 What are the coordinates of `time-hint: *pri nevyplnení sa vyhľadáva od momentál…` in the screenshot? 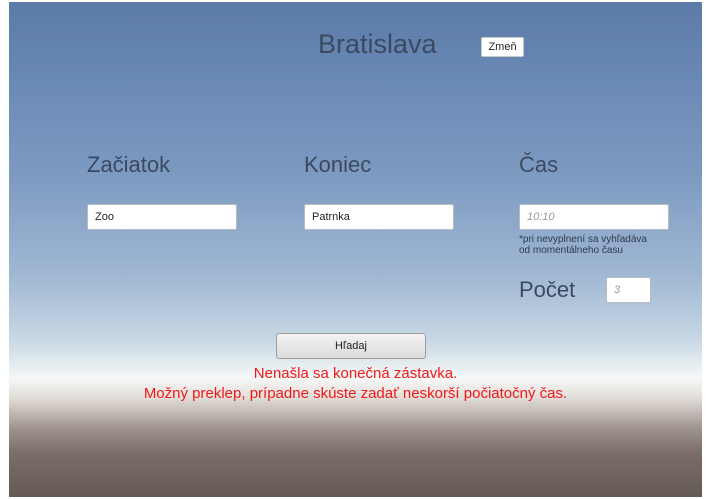 It's located at (583, 245).